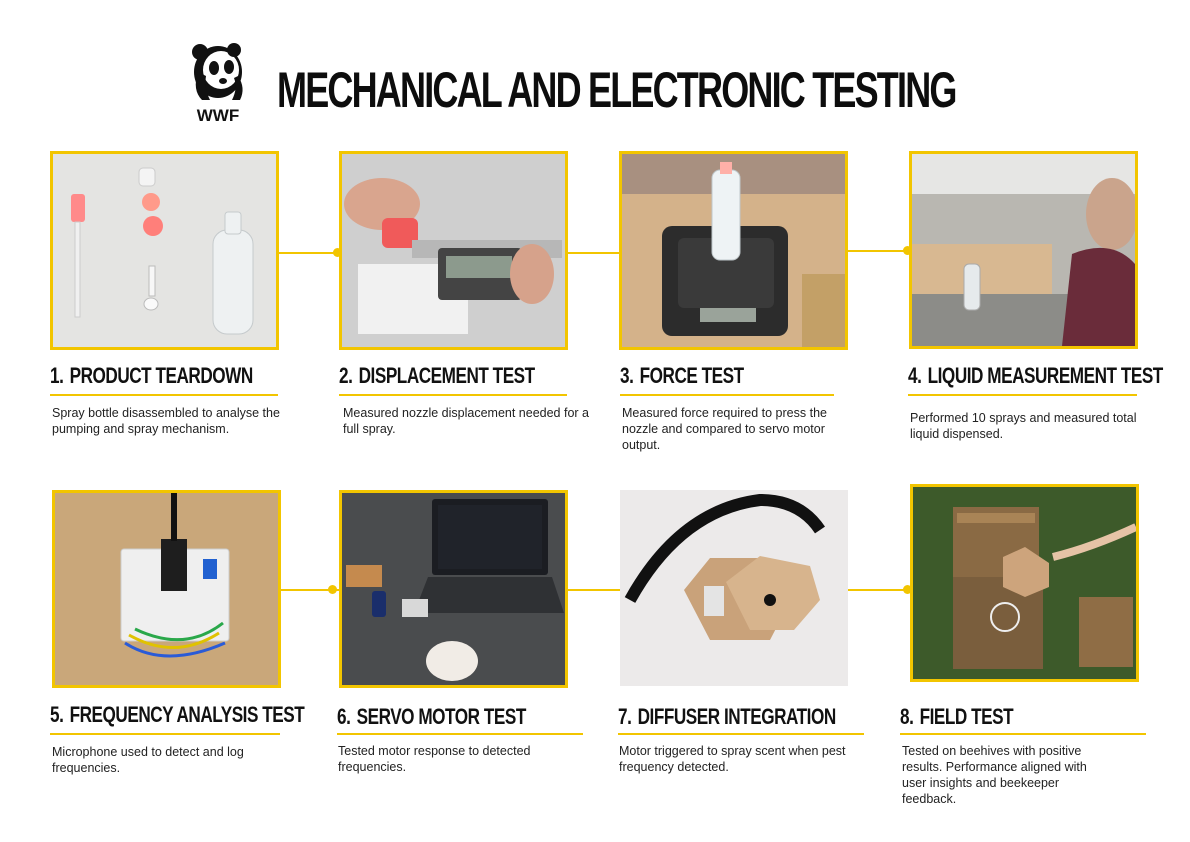  I want to click on photo-force-test, so click(733, 250).